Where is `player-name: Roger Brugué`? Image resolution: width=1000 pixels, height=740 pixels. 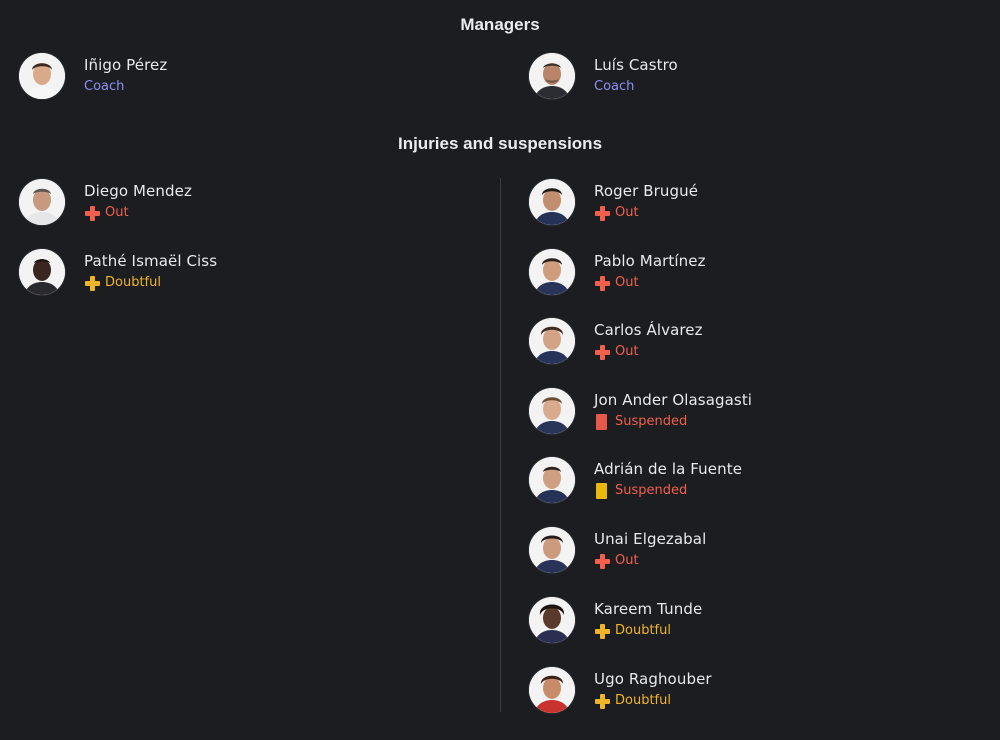 player-name: Roger Brugué is located at coordinates (646, 191).